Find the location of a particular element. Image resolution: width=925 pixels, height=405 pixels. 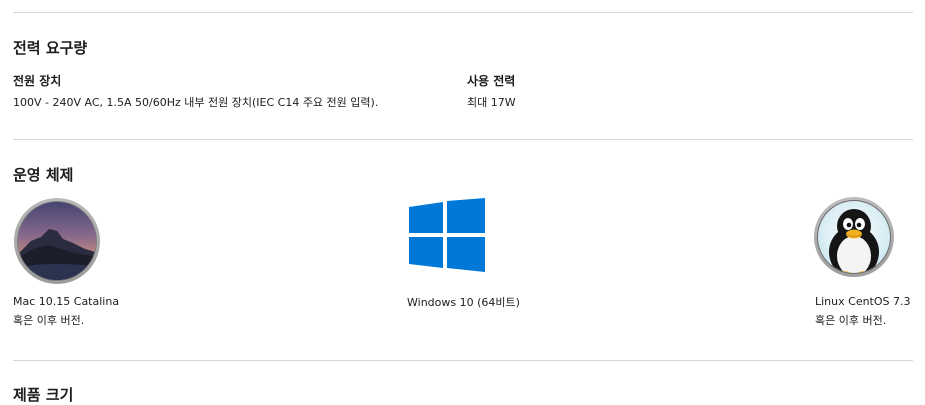

os-mac-note: 혹은 이후 버전. is located at coordinates (49, 320).